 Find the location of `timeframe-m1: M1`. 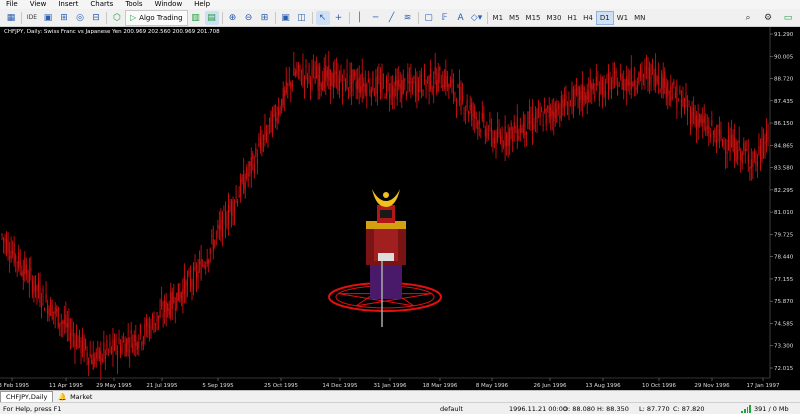

timeframe-m1: M1 is located at coordinates (498, 18).